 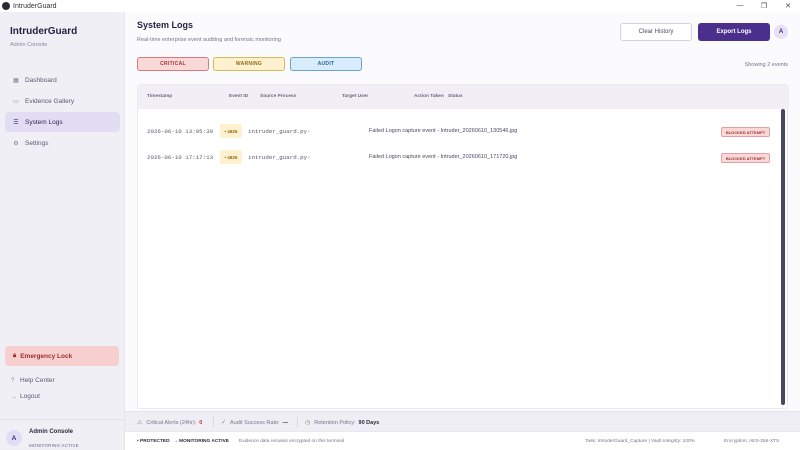 What do you see at coordinates (62, 419) in the screenshot?
I see `sidebar-divider` at bounding box center [62, 419].